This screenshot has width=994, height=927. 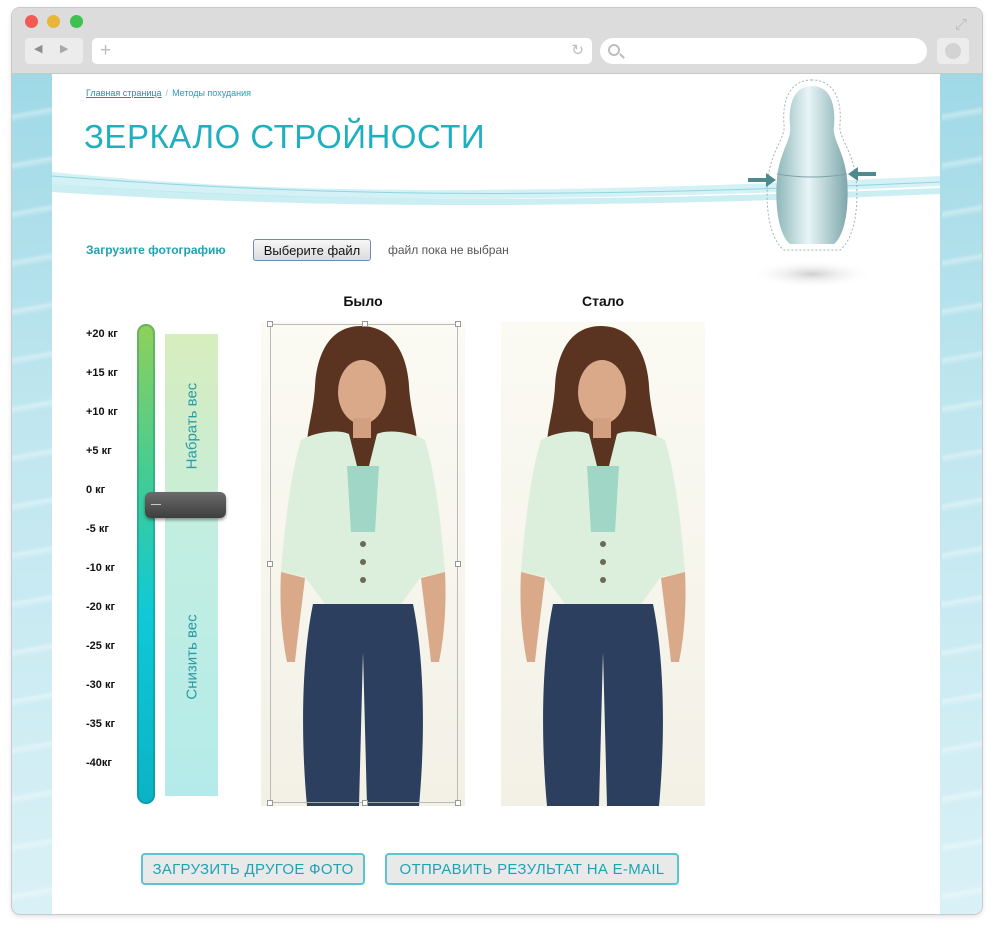 I want to click on fullscreen-icon: ⤢, so click(x=961, y=25).